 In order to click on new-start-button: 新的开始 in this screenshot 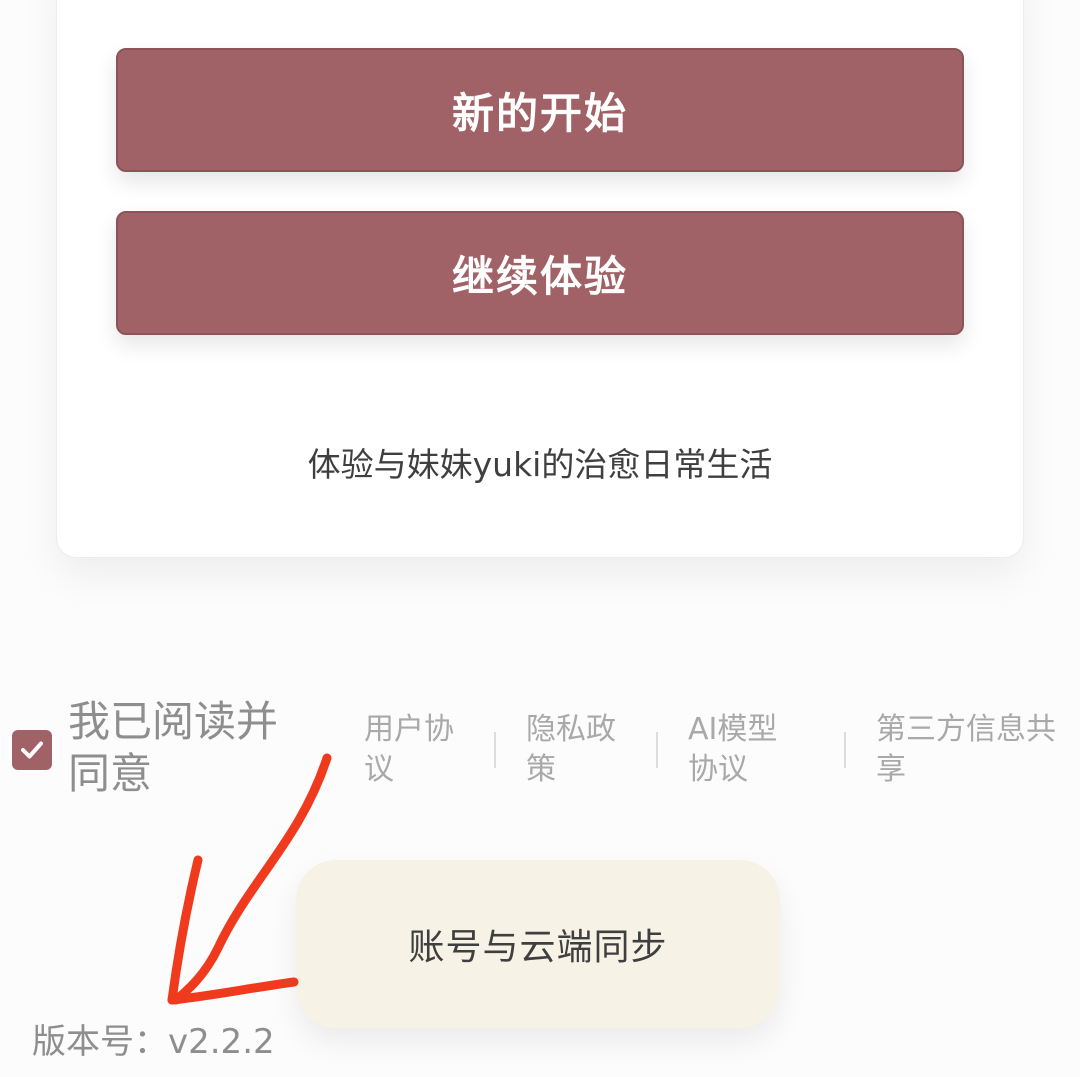, I will do `click(540, 110)`.